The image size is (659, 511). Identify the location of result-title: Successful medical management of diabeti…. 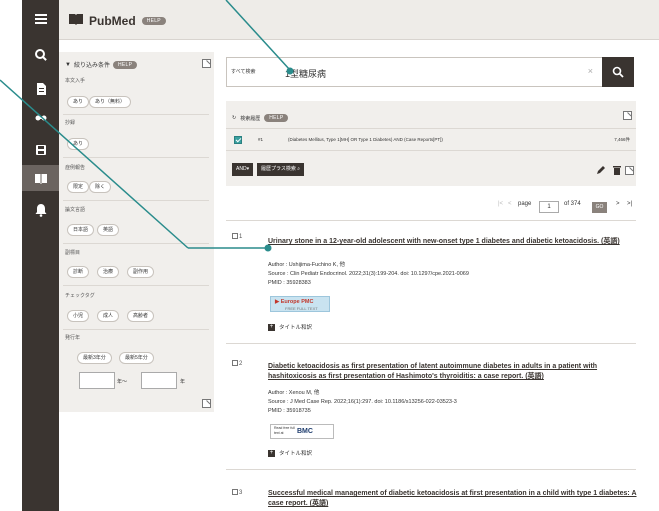
(453, 499).